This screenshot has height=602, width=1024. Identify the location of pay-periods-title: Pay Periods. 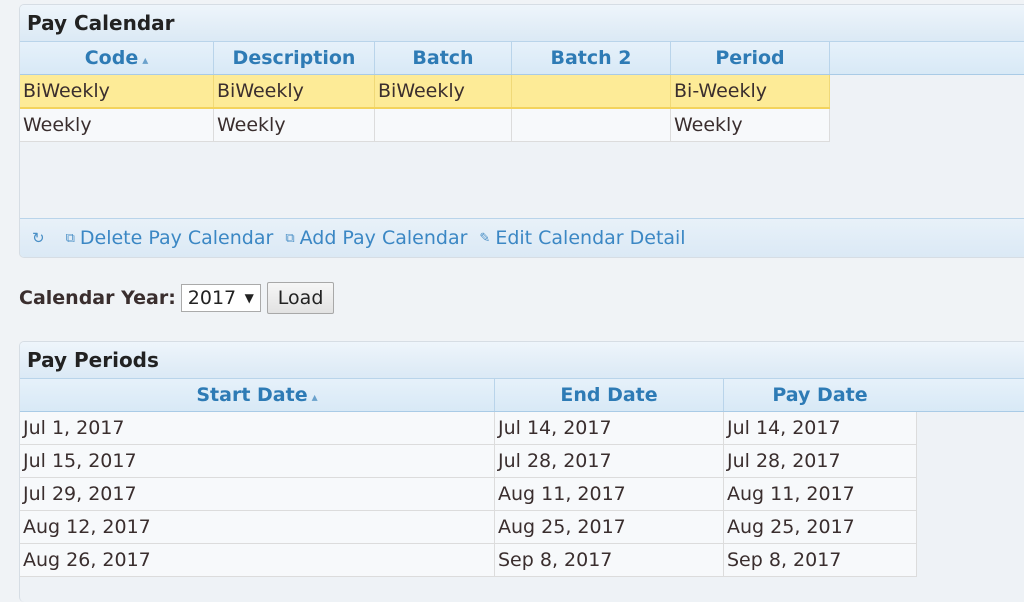
(522, 360).